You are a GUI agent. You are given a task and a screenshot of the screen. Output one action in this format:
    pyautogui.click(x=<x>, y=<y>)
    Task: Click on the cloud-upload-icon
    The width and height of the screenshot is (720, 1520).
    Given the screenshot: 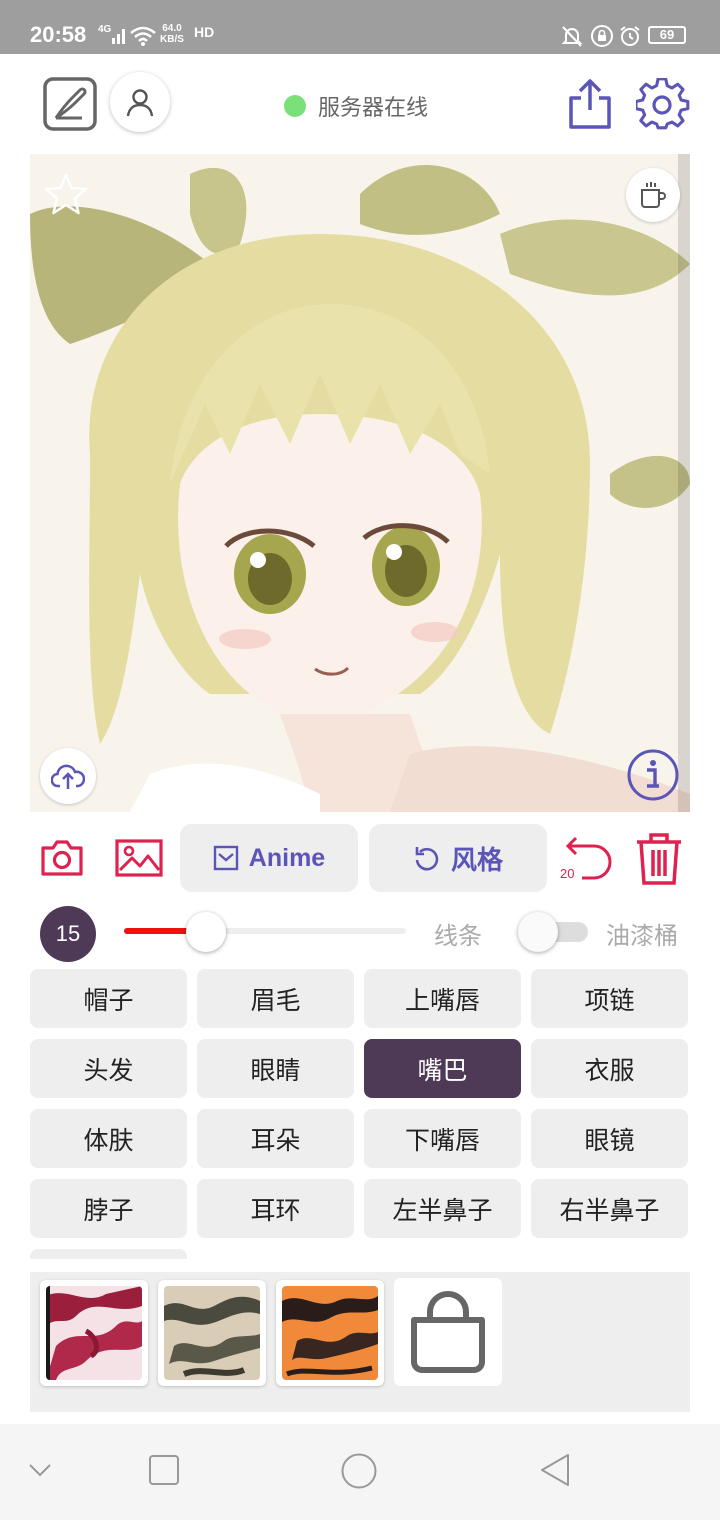 What is the action you would take?
    pyautogui.click(x=68, y=776)
    